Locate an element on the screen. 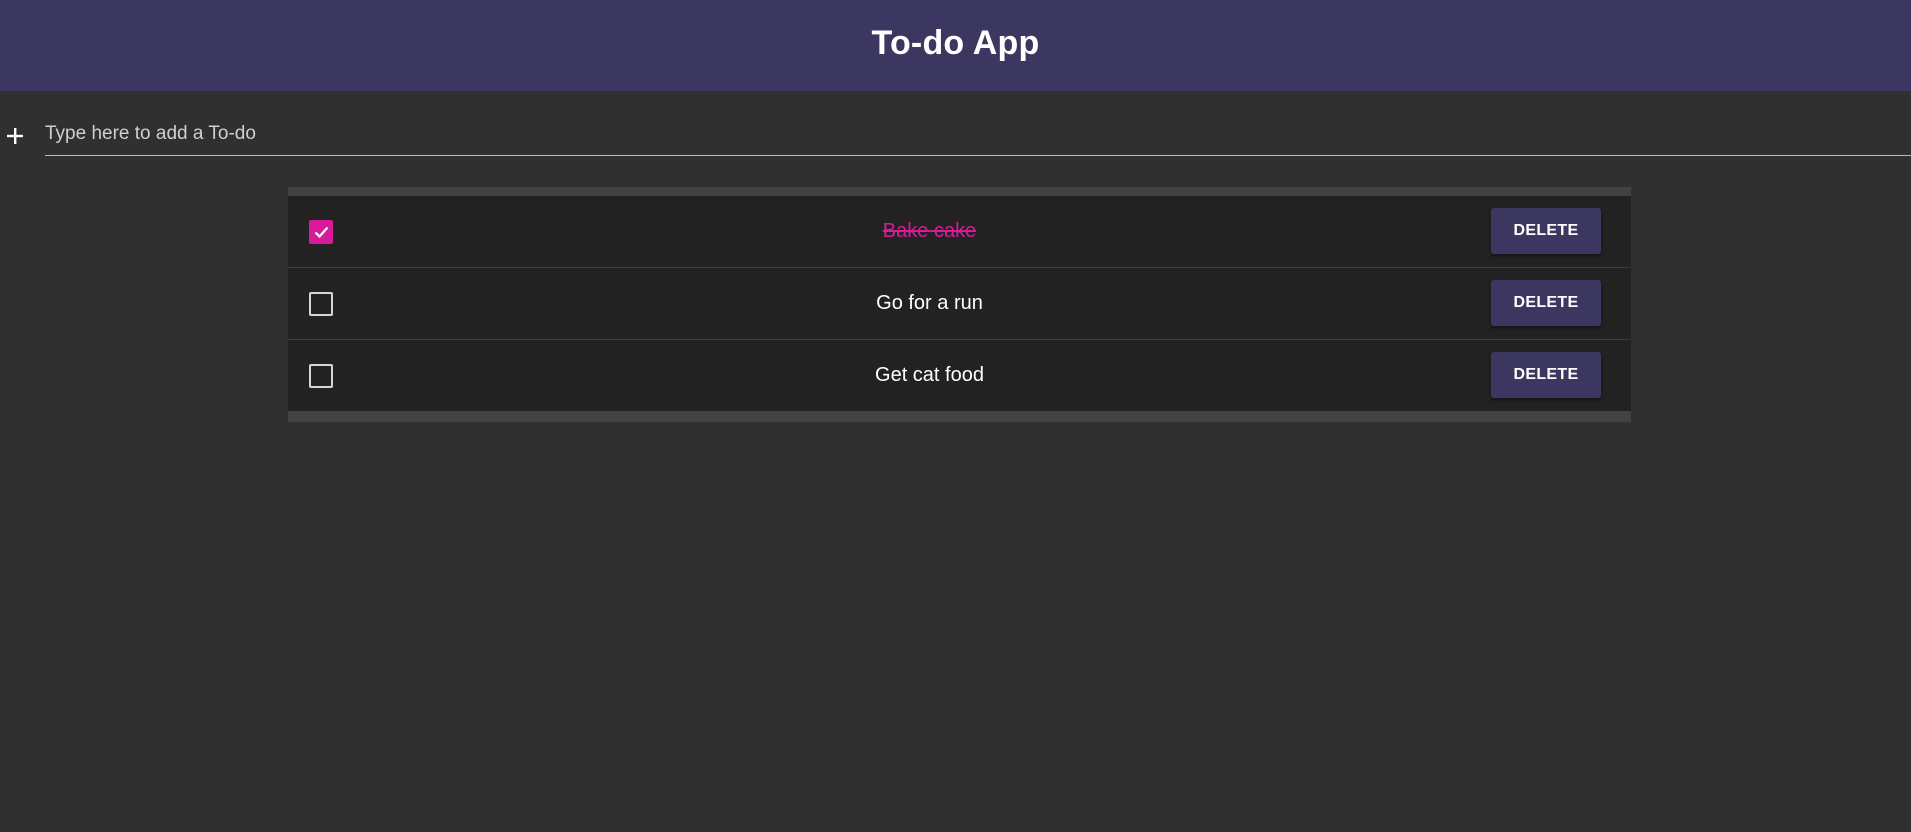 The height and width of the screenshot is (832, 1911). todo-item: Go for a run DELETE is located at coordinates (959, 304).